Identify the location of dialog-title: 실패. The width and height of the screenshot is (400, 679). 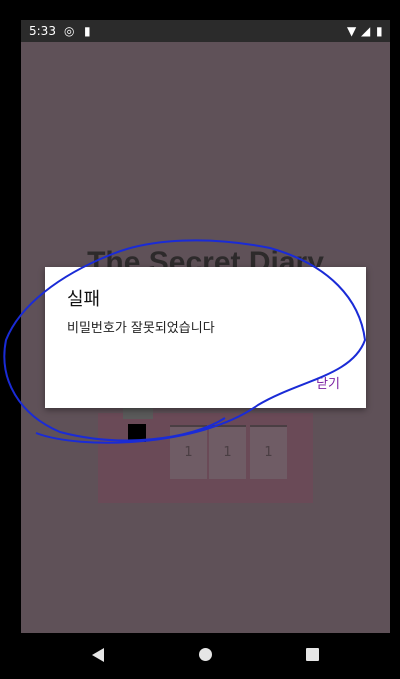
(84, 299).